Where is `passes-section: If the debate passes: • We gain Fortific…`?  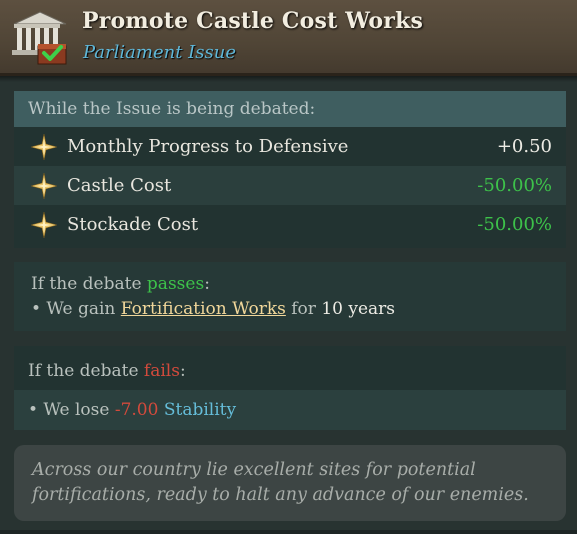
passes-section: If the debate passes: • We gain Fortific… is located at coordinates (290, 296).